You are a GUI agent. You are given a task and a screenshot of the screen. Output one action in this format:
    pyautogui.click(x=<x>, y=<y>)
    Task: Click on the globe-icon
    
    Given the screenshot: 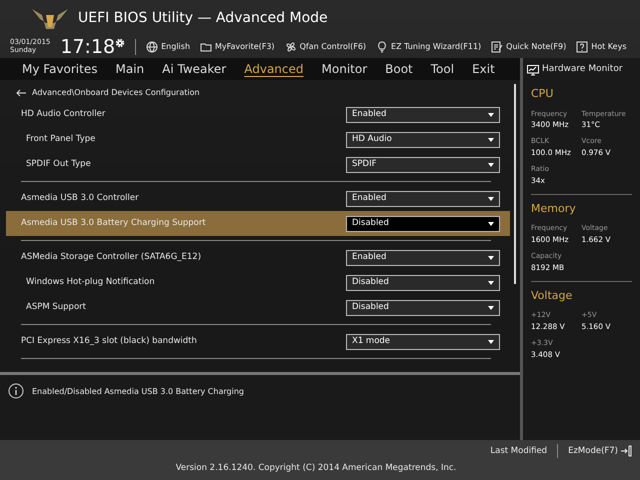 What is the action you would take?
    pyautogui.click(x=152, y=47)
    